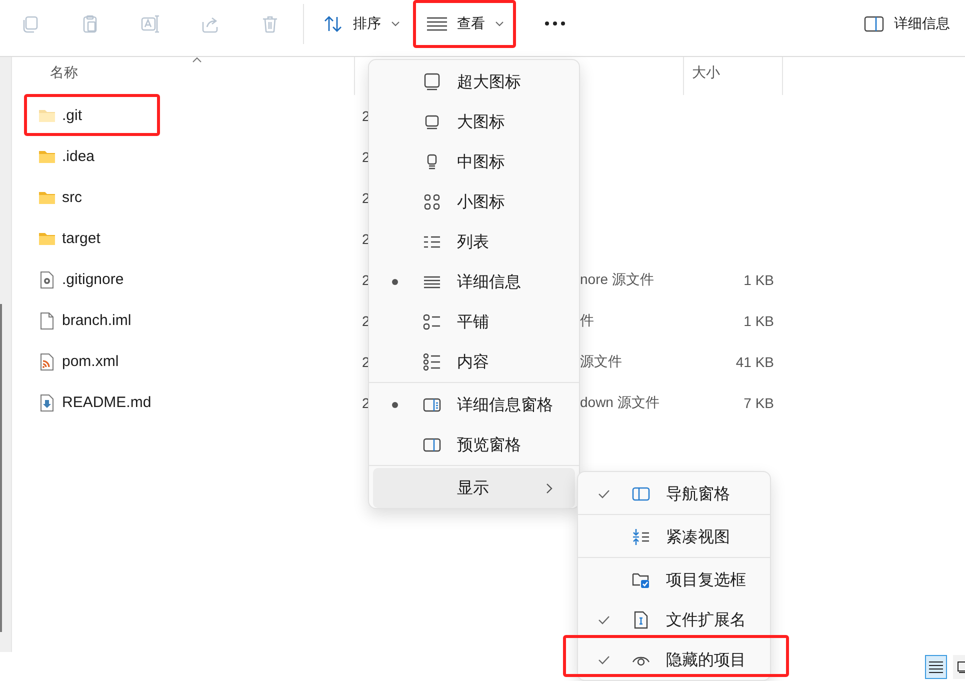  What do you see at coordinates (1, 468) in the screenshot?
I see `scrollbar-thumb` at bounding box center [1, 468].